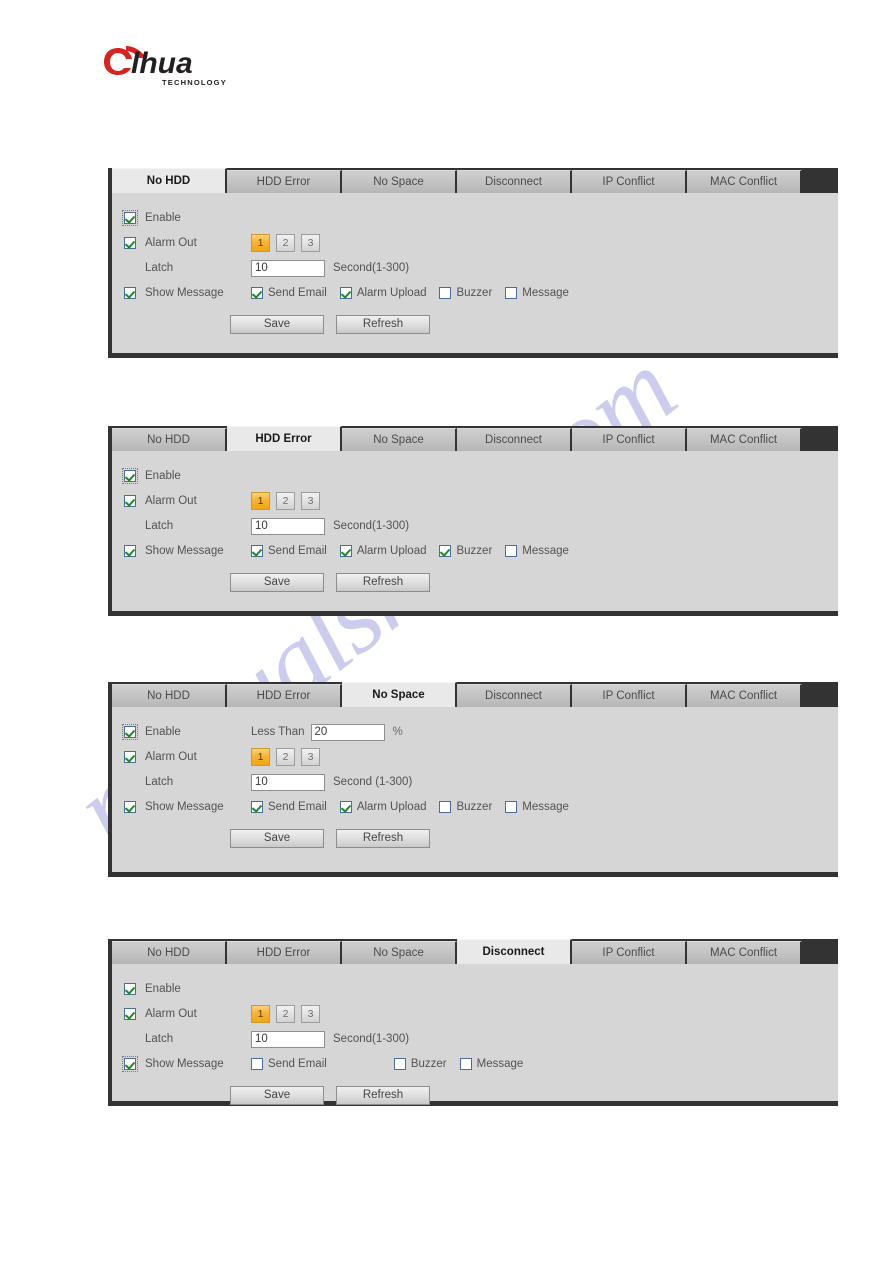 This screenshot has height=1263, width=893. What do you see at coordinates (820, 694) in the screenshot?
I see `tab-strip-filler` at bounding box center [820, 694].